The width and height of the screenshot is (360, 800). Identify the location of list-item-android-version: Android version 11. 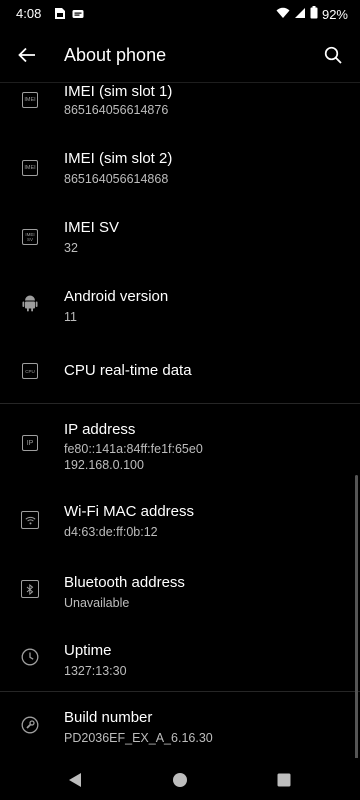
(180, 307).